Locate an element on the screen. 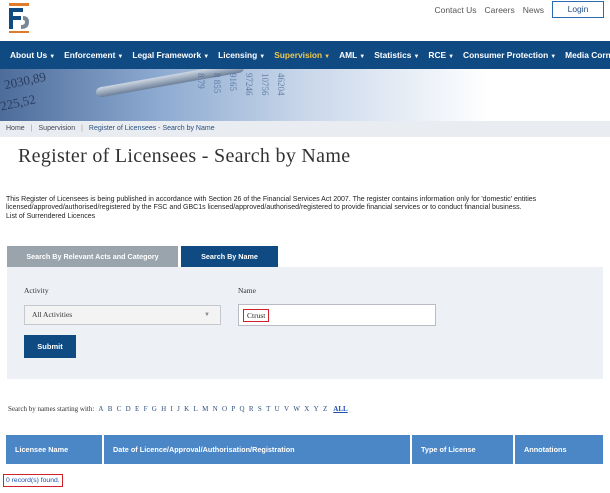 This screenshot has width=610, height=493. top-links: Contact Us Careers News is located at coordinates (489, 10).